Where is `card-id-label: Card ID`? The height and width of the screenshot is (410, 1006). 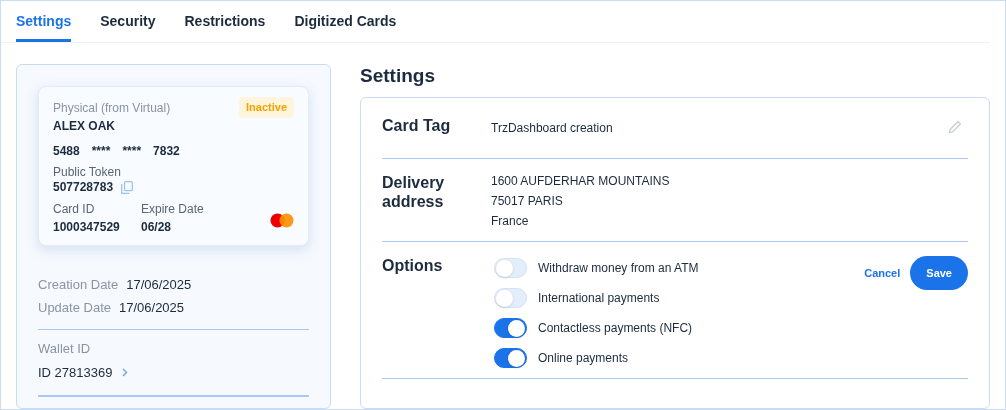 card-id-label: Card ID is located at coordinates (74, 209).